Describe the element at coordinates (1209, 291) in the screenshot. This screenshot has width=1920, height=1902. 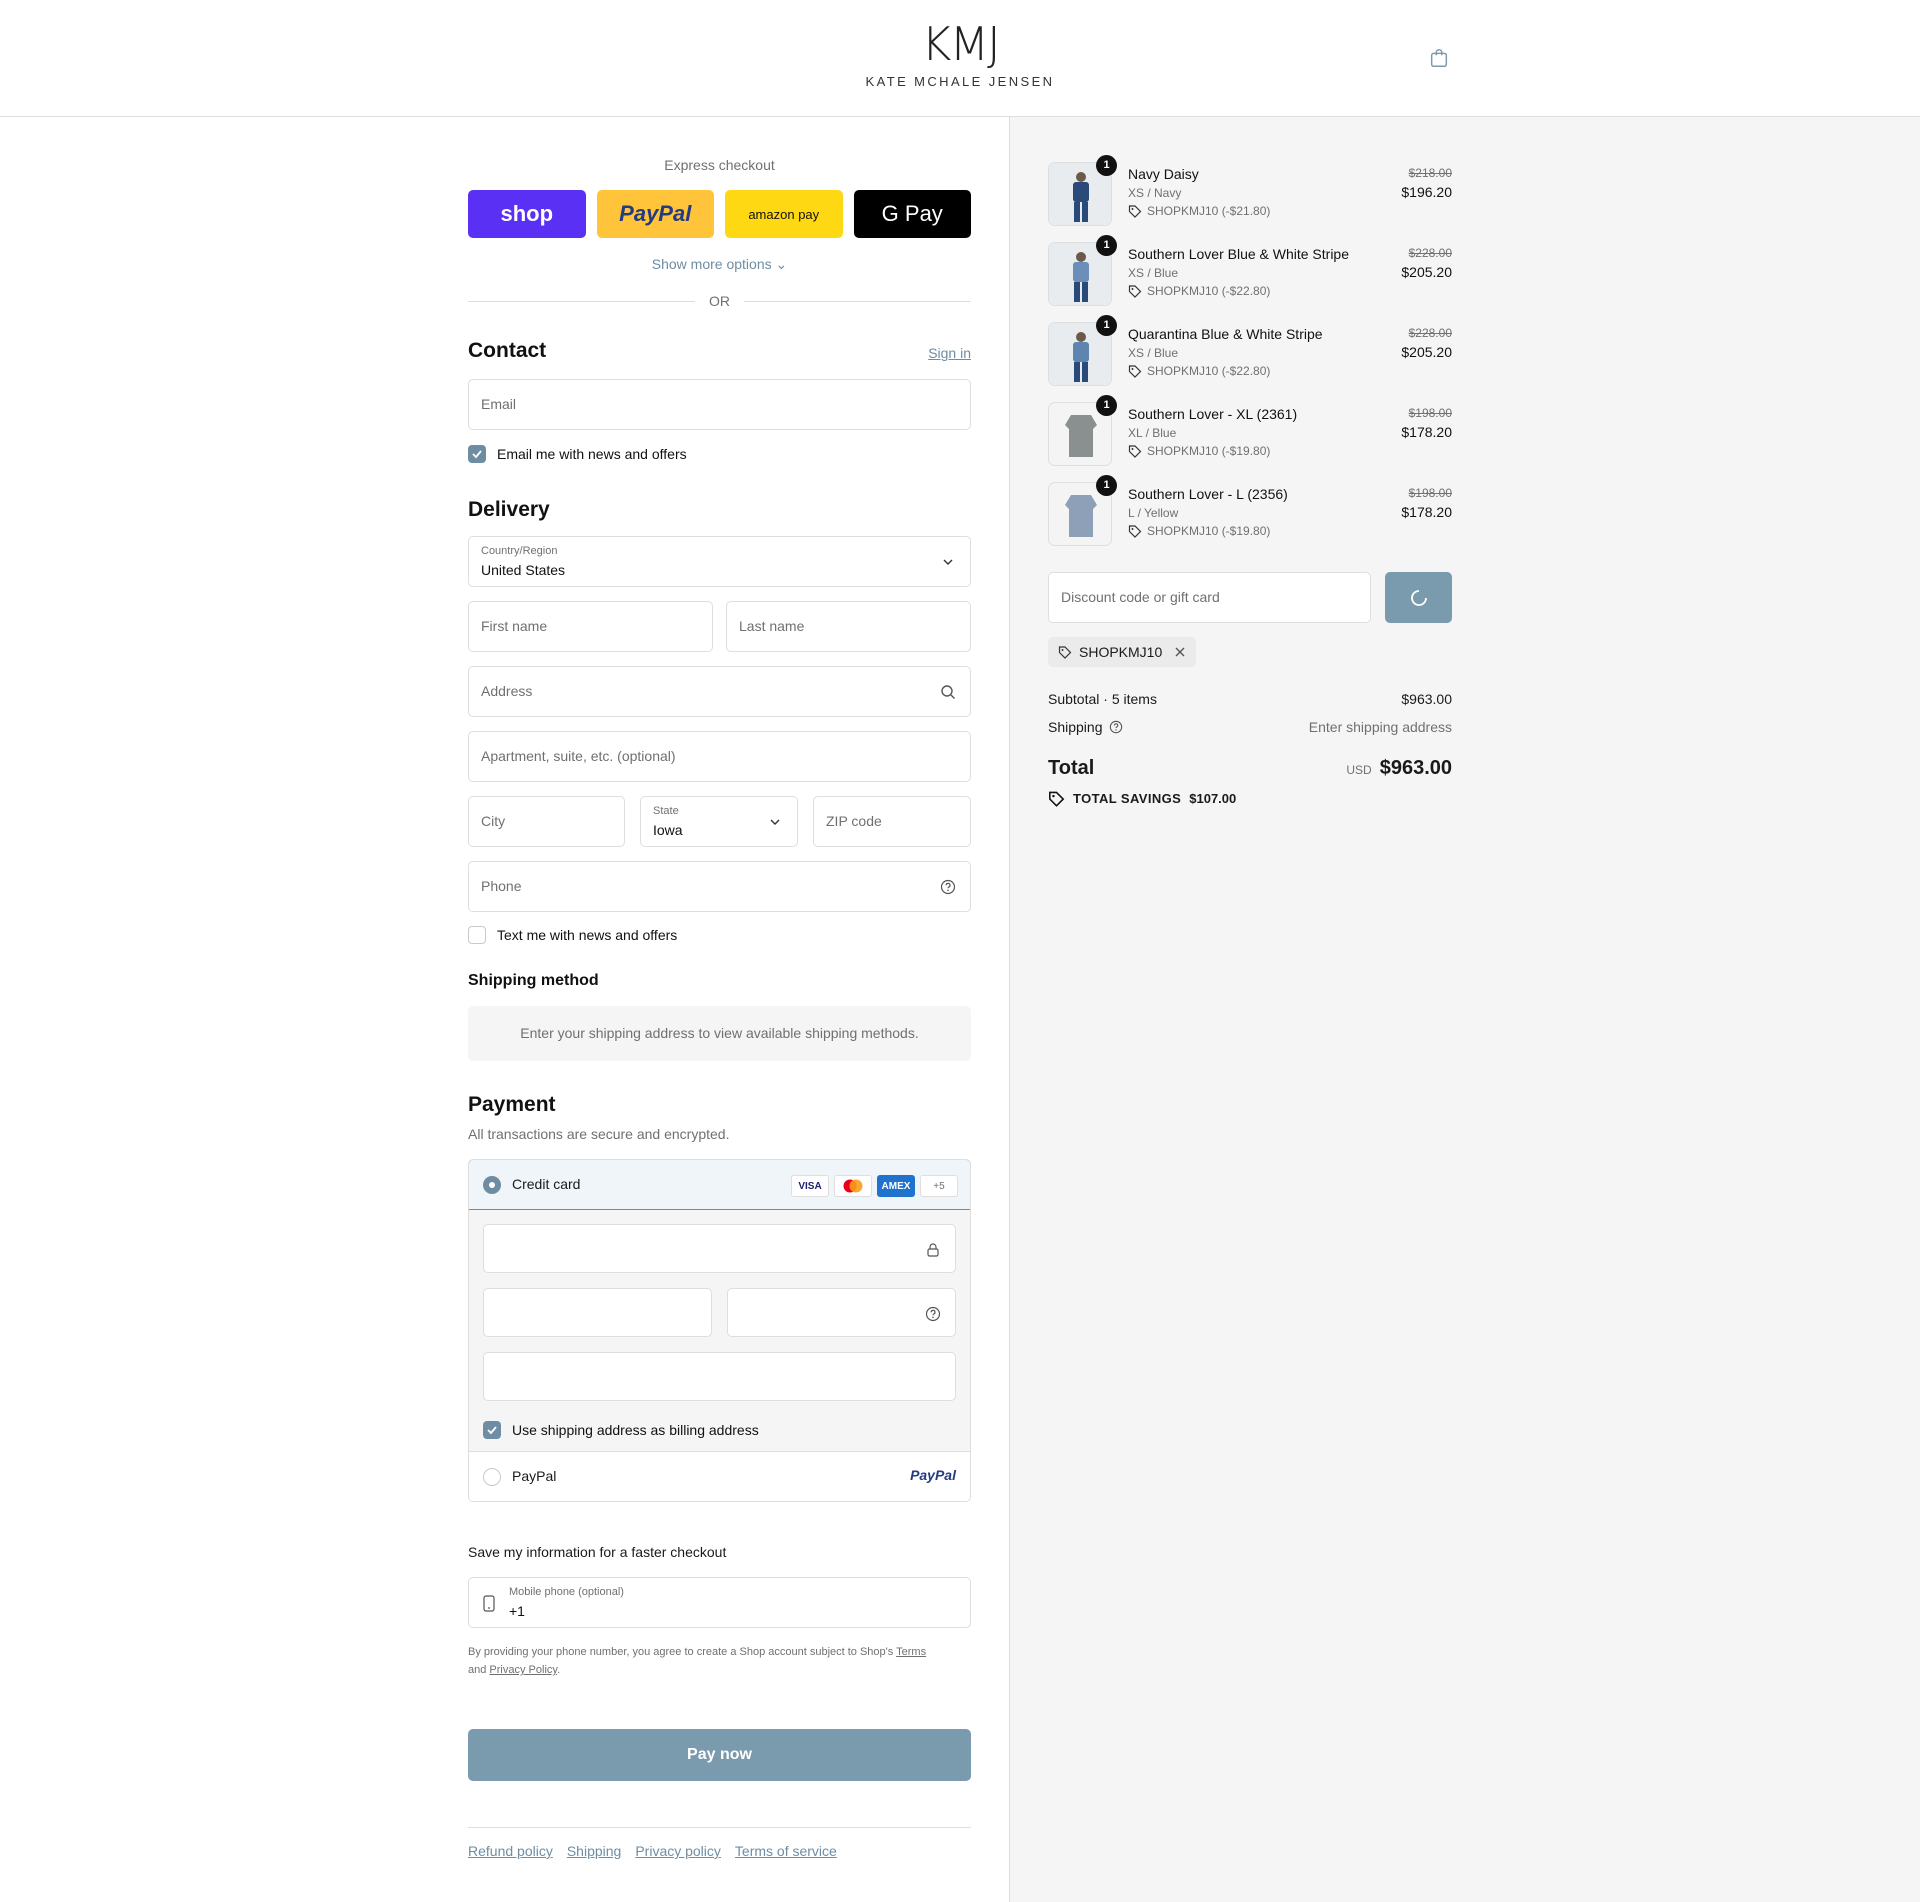
I see `item-discount-text: SHOPKMJ10 (-$22.80)` at that location.